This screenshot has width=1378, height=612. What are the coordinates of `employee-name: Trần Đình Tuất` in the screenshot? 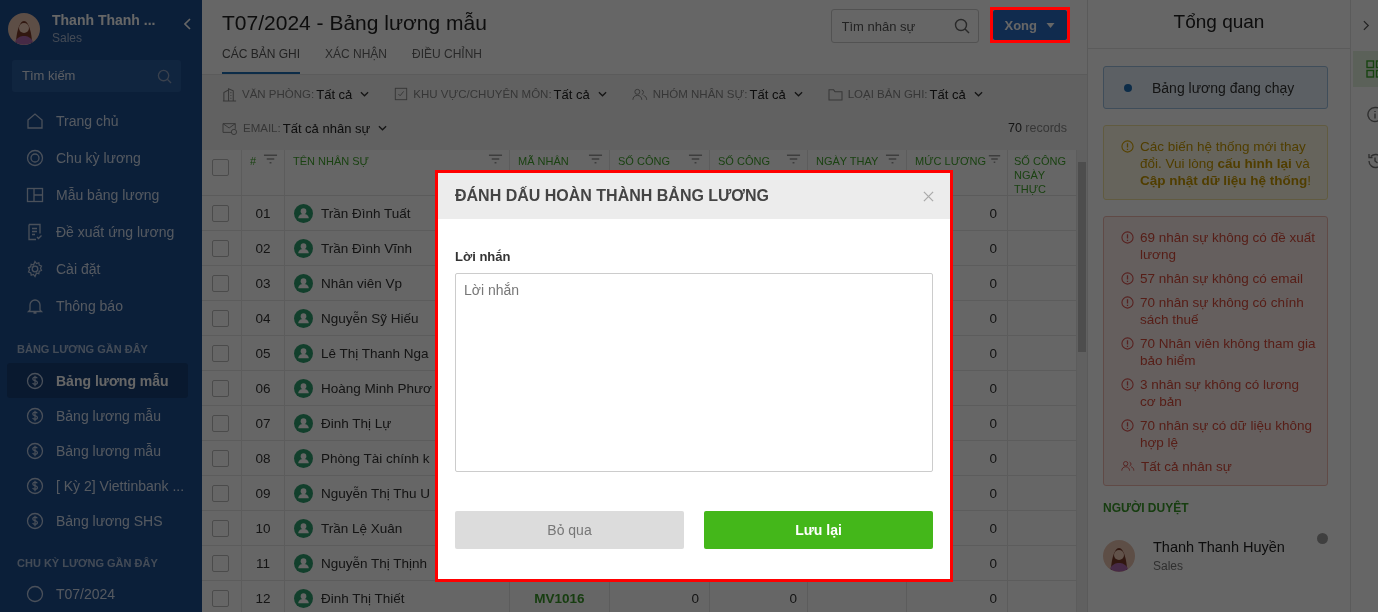 It's located at (366, 213).